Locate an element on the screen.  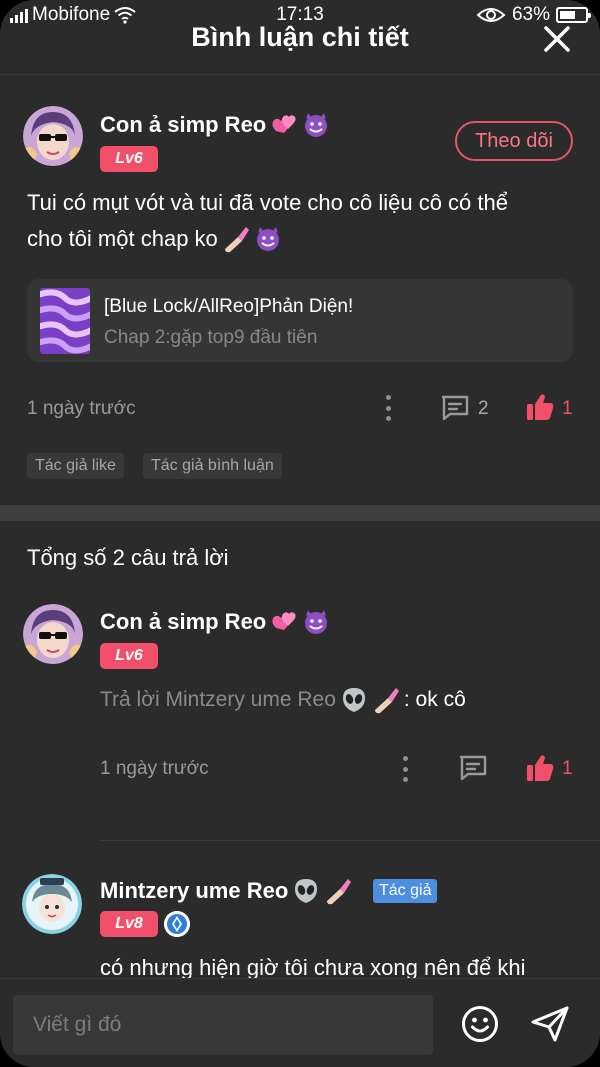
comment-text-line2-wrap: cho tôi một chap ko is located at coordinates (154, 239).